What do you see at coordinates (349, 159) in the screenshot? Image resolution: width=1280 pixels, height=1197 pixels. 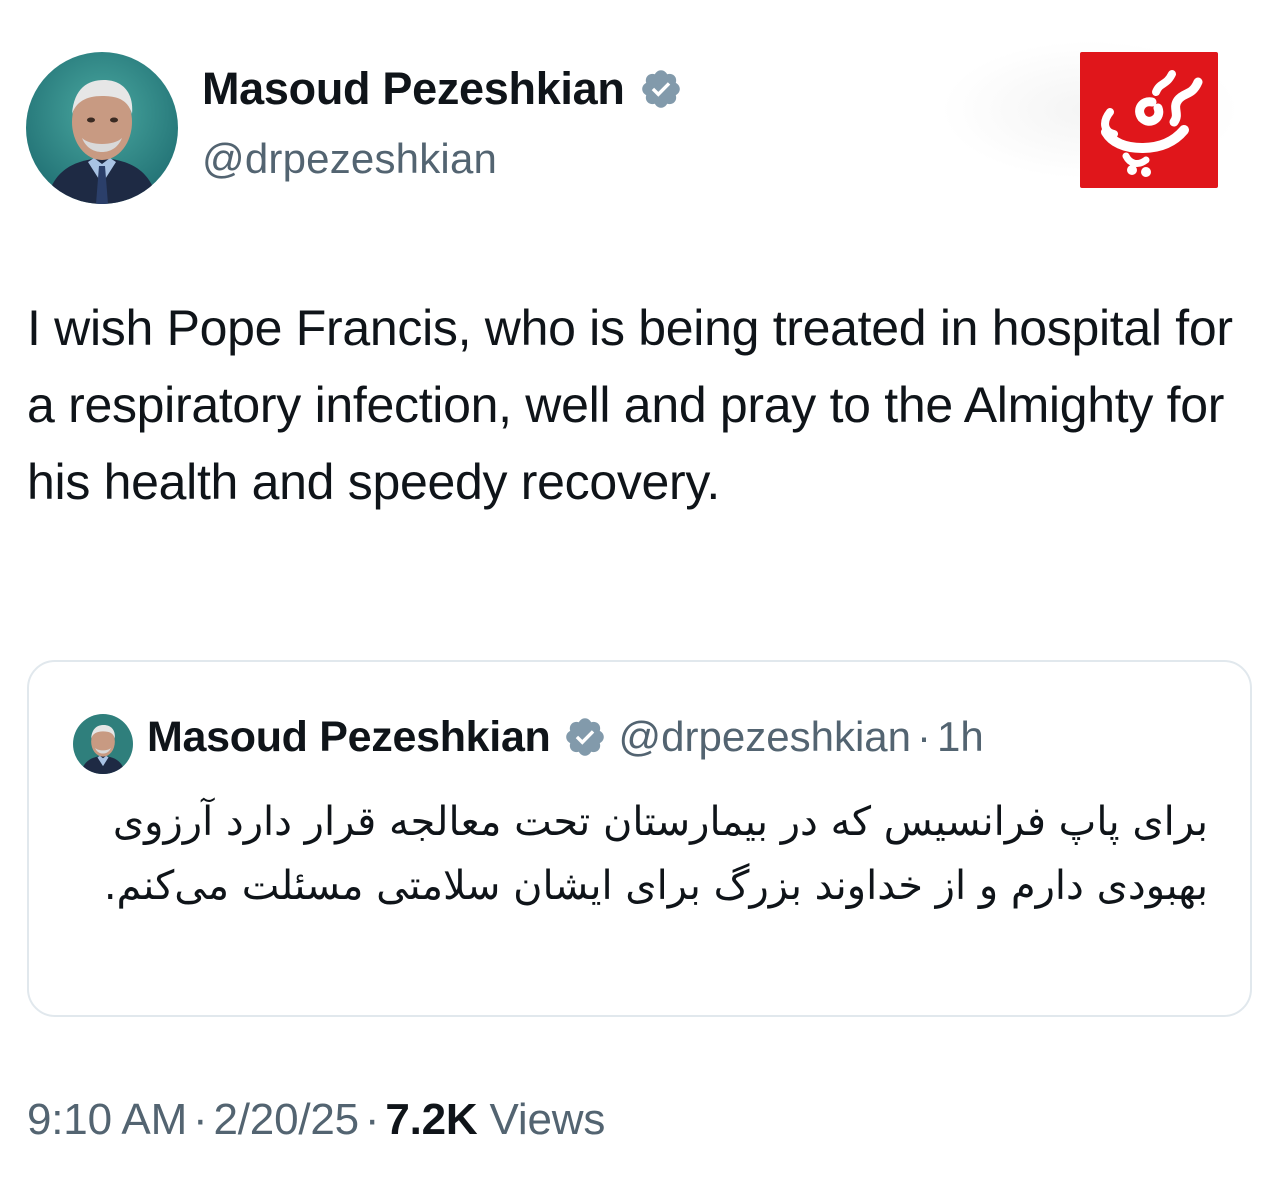 I see `author-handle: @drpezeshkian` at bounding box center [349, 159].